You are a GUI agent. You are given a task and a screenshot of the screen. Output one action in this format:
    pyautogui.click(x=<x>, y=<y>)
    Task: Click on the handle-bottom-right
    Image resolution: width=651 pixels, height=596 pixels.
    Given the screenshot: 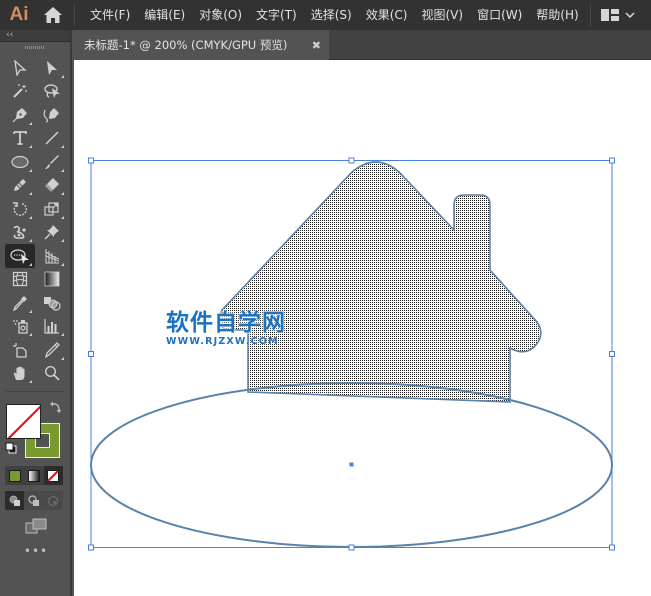 What is the action you would take?
    pyautogui.click(x=612, y=547)
    